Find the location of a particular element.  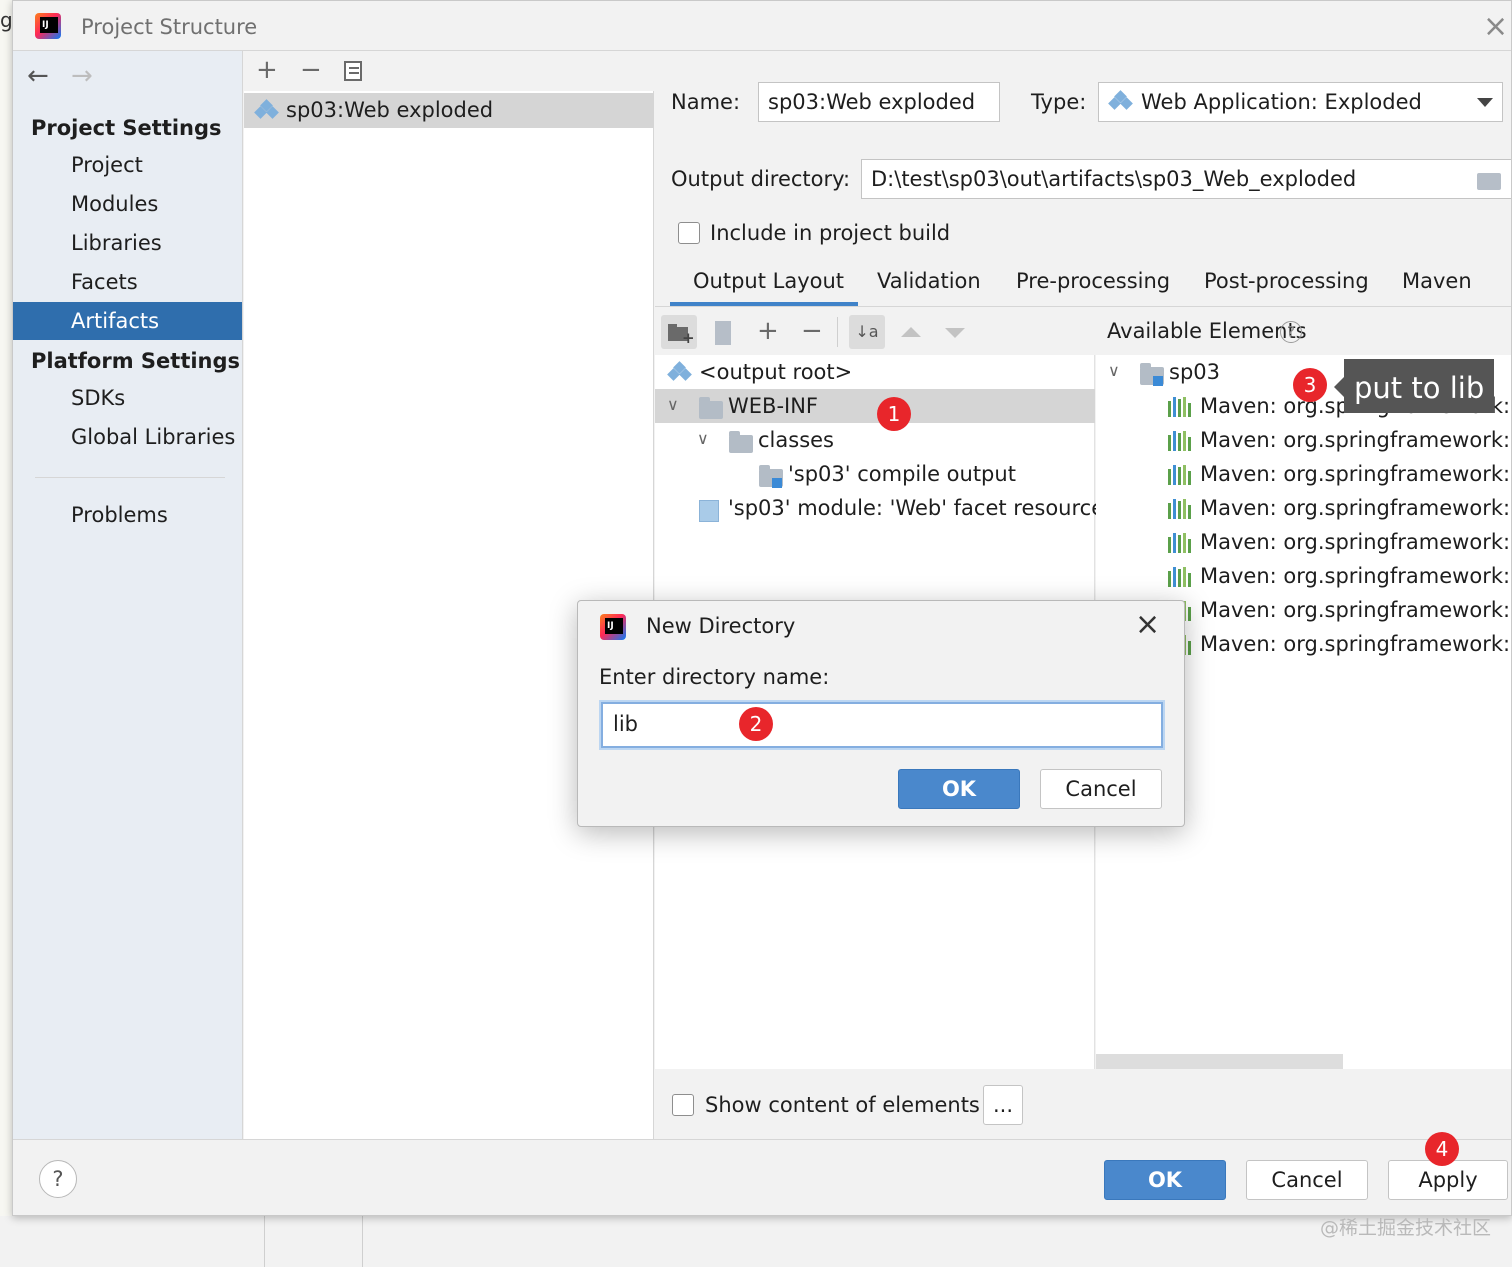

tree-node-classes: classes is located at coordinates (796, 440).